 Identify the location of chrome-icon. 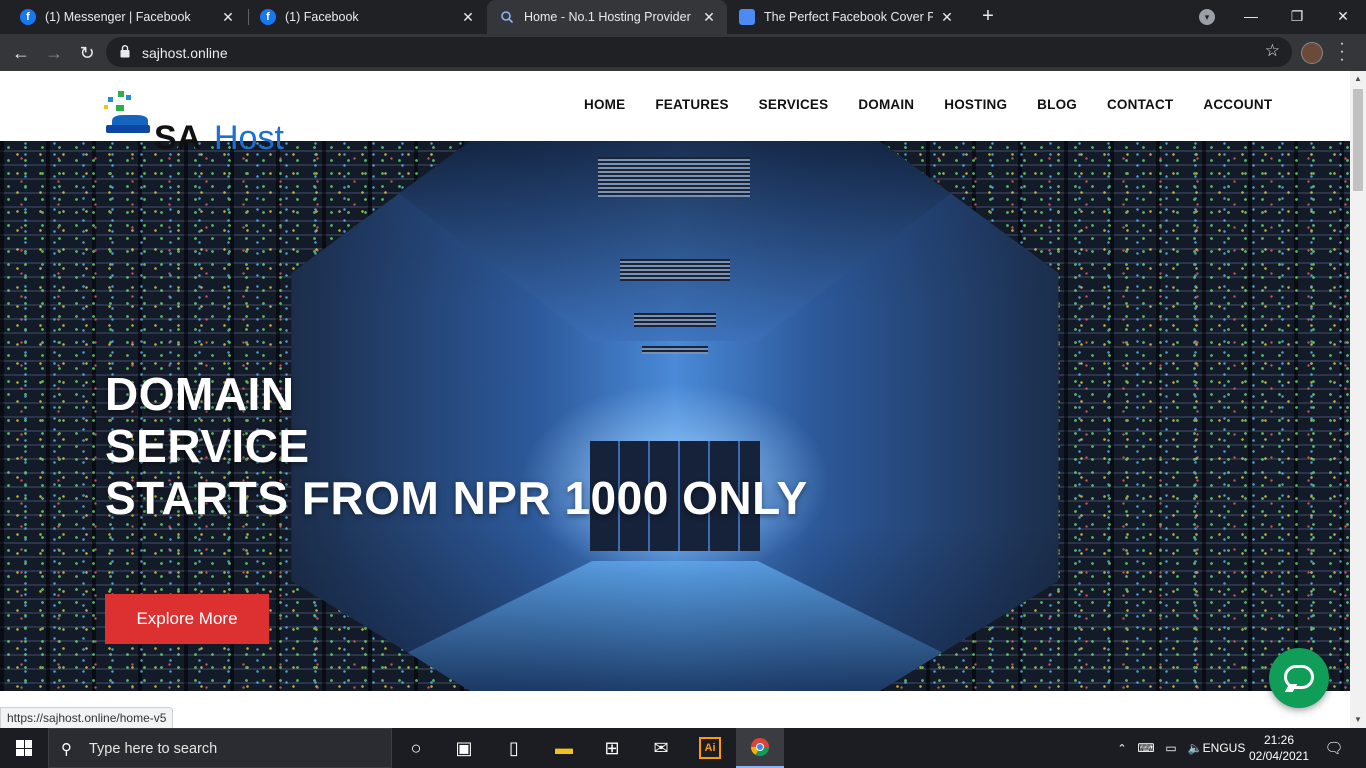
(760, 748).